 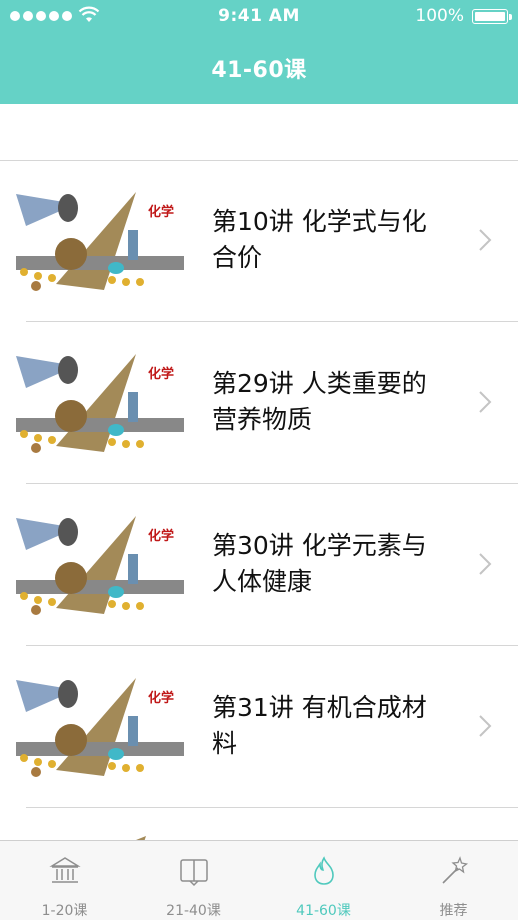 What do you see at coordinates (453, 911) in the screenshot?
I see `tab-label: 推荐` at bounding box center [453, 911].